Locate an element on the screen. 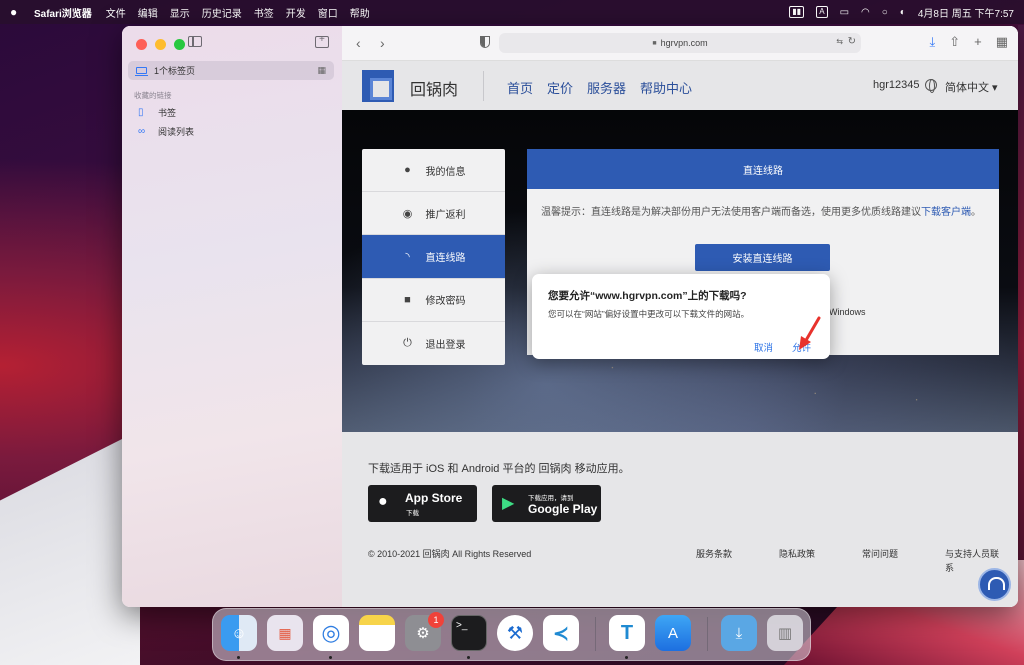  status-area: ▮▮ A ▭ ◠ ○ ◐ 4月8日 周五 下午7:57 is located at coordinates (901, 12).